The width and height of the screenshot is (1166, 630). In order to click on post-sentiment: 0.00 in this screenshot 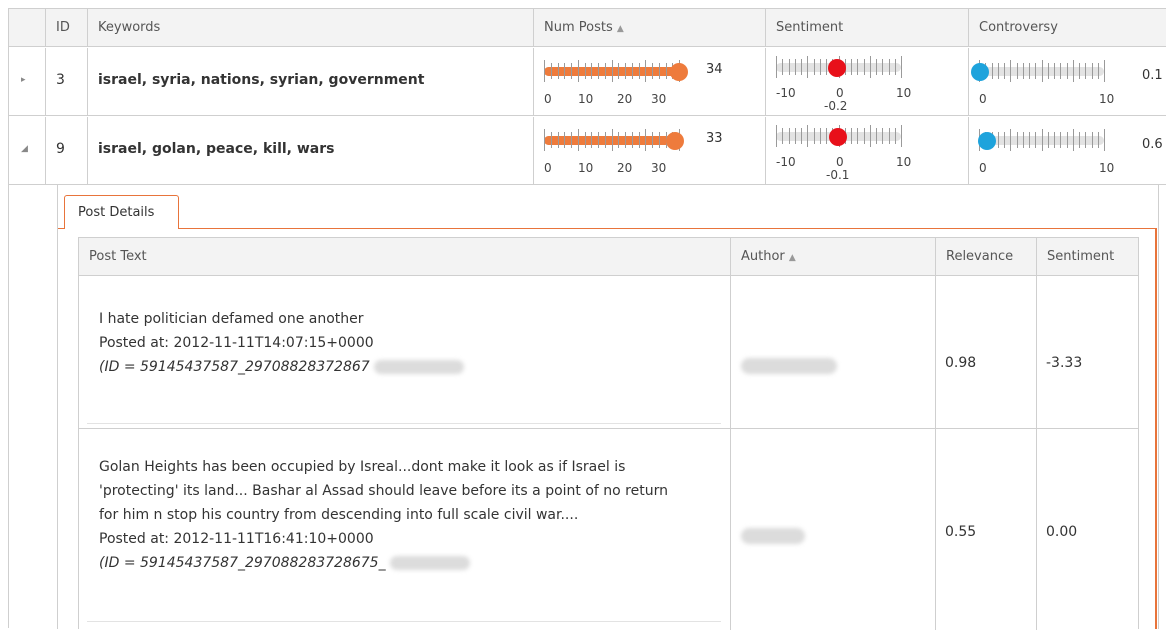, I will do `click(1062, 532)`.